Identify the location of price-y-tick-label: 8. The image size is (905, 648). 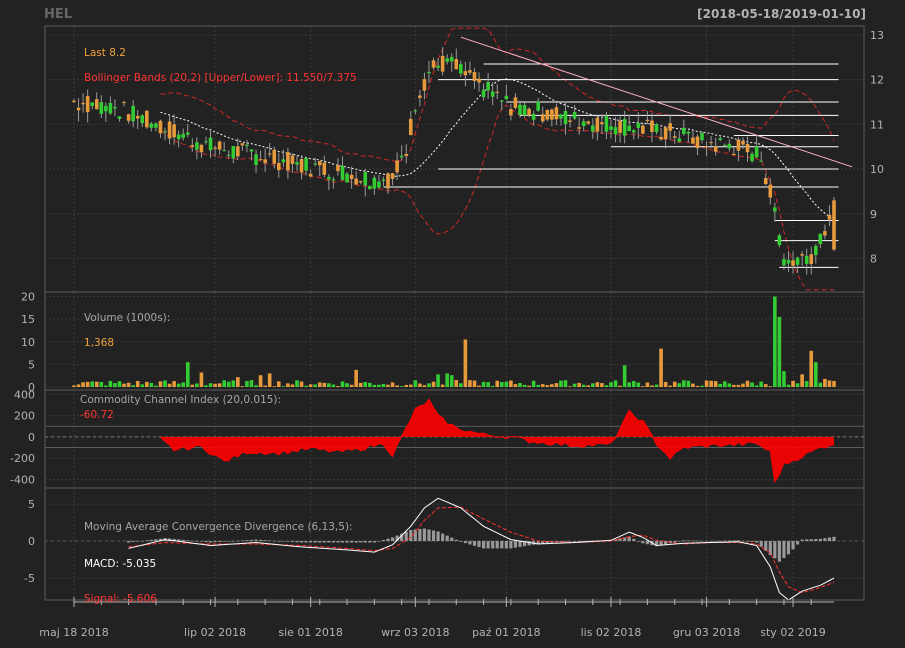
(873, 258).